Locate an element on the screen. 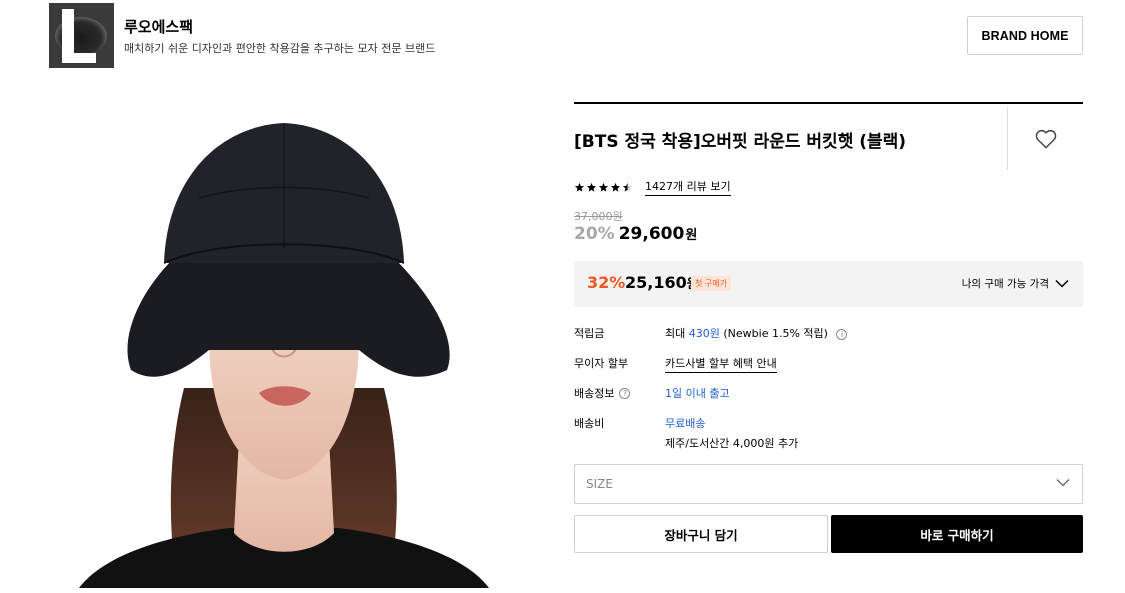 This screenshot has width=1125, height=593. size-select: SIZE is located at coordinates (828, 484).